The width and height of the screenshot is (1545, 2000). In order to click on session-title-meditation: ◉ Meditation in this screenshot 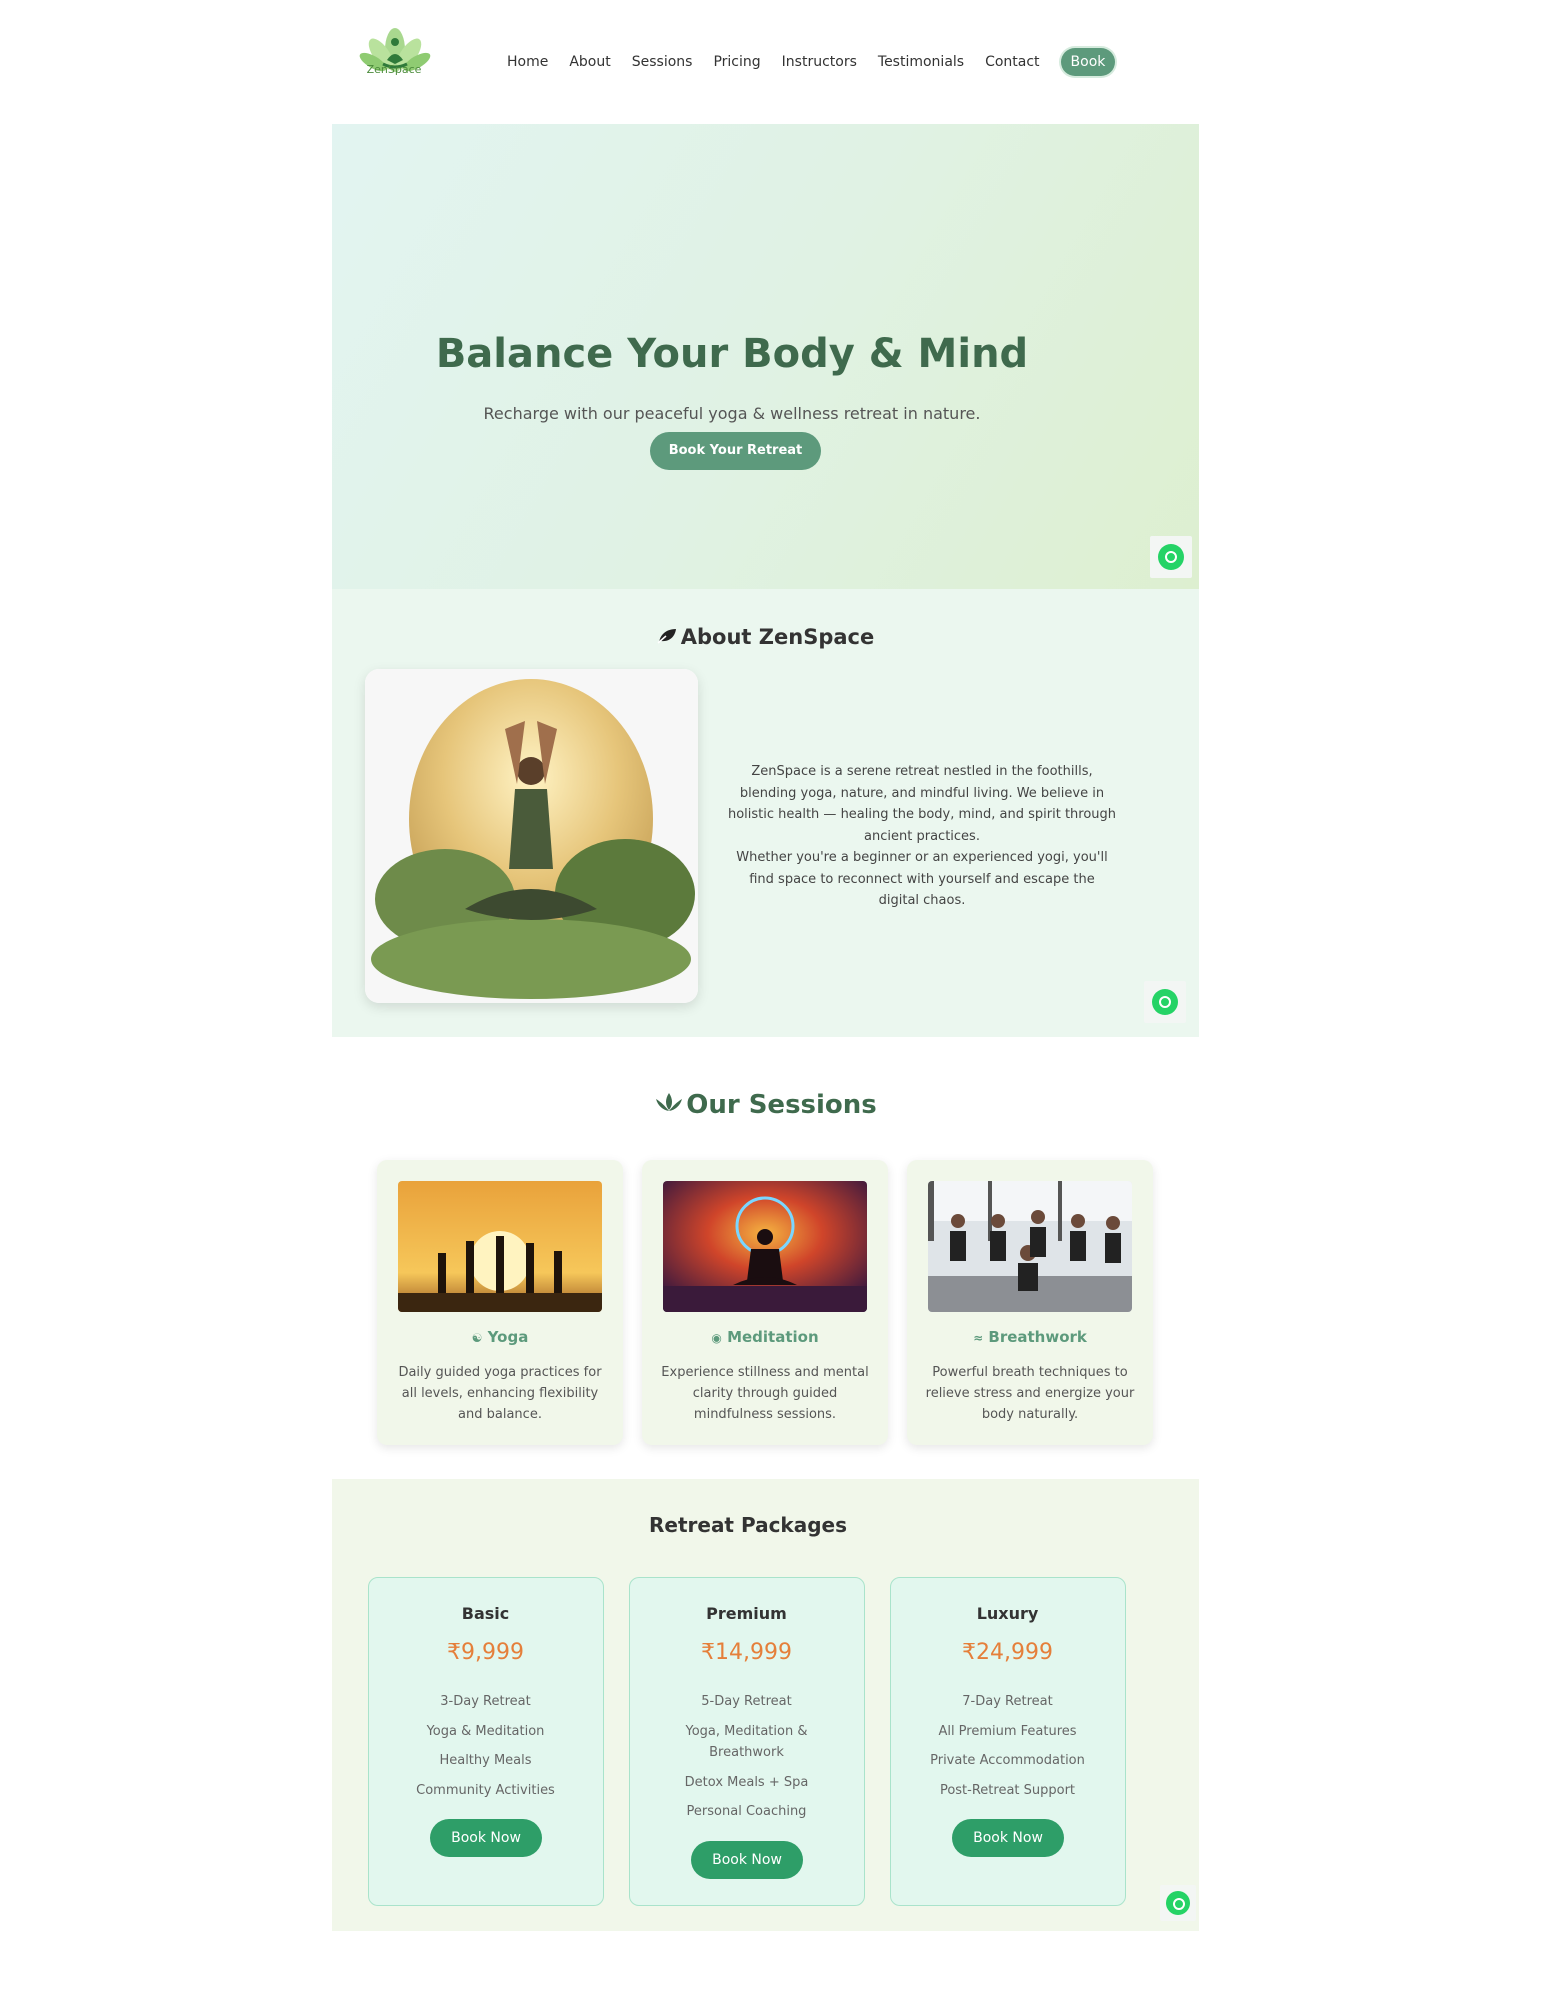, I will do `click(765, 1337)`.